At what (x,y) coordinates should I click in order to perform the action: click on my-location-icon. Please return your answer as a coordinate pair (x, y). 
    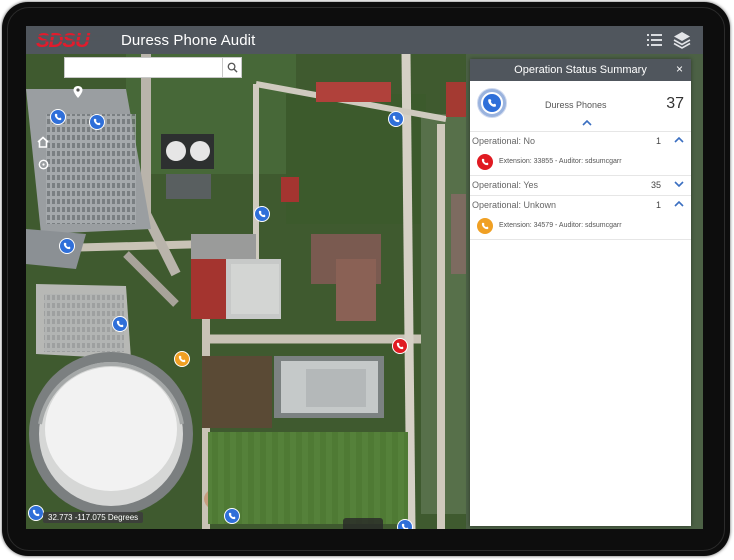
    Looking at the image, I should click on (43, 164).